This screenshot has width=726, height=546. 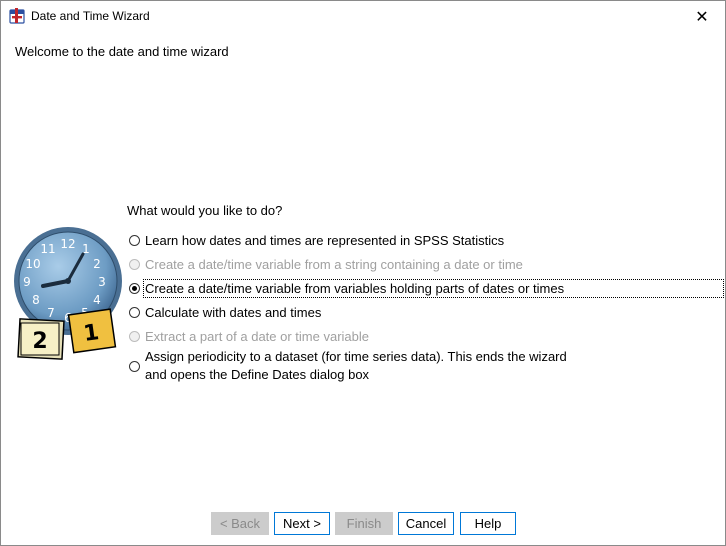 I want to click on radio-create-from-string, so click(x=134, y=264).